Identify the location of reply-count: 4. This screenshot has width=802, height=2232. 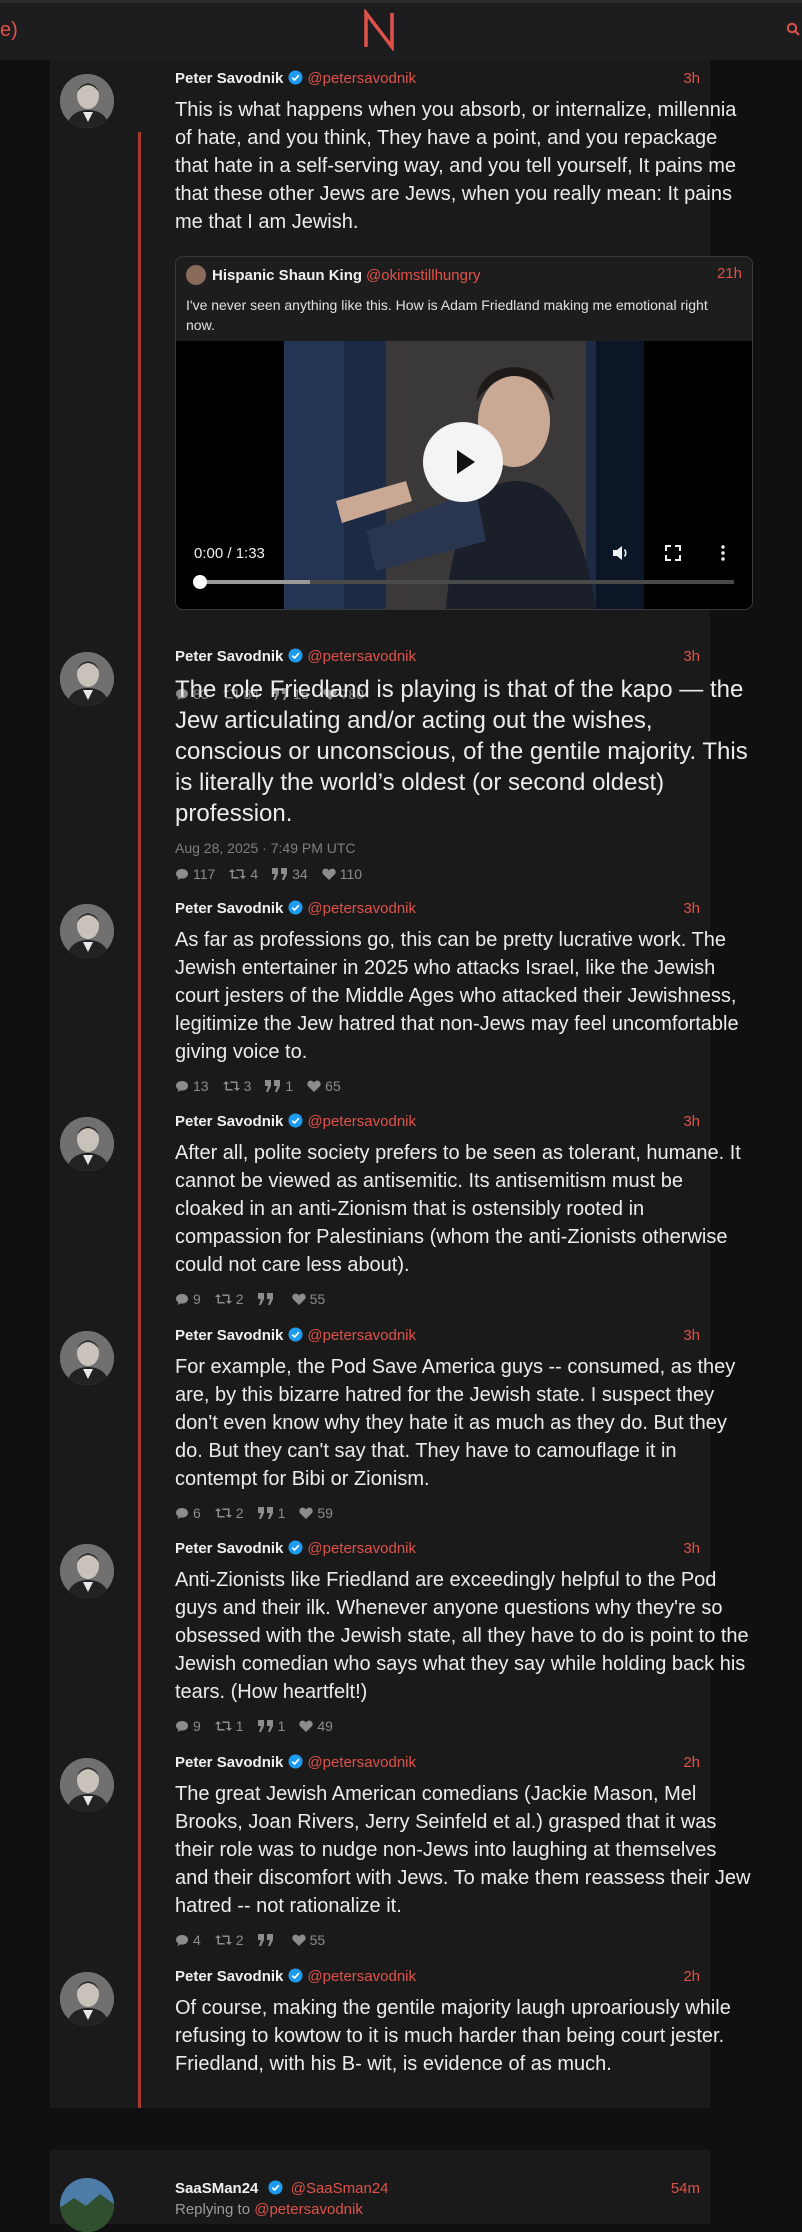
(188, 1940).